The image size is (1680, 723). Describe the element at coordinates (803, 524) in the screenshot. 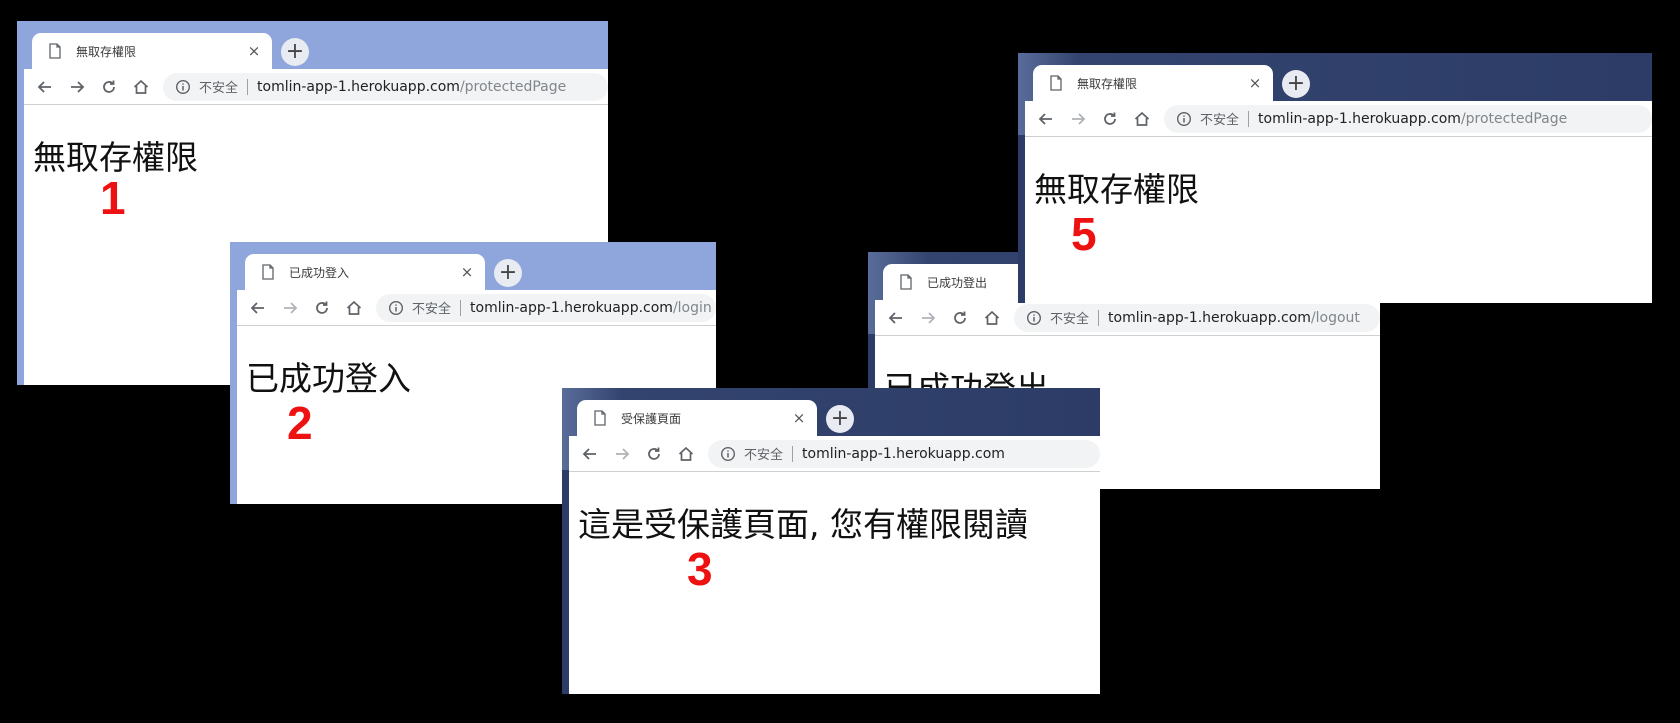

I see `page-heading: 這是受保護頁面, 您有權限閱讀` at that location.